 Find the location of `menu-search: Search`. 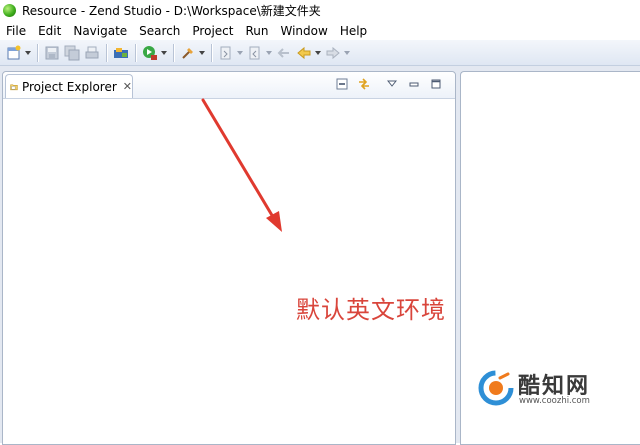

menu-search: Search is located at coordinates (159, 31).